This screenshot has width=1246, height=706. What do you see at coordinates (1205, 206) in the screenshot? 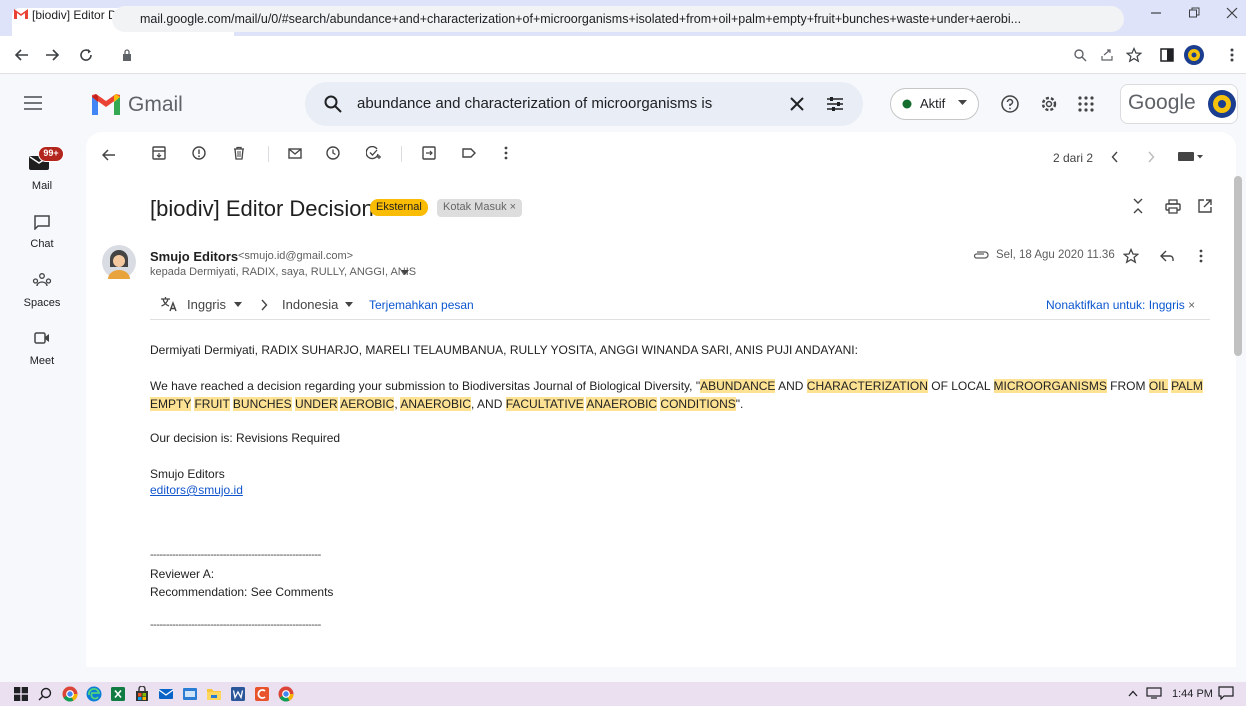
I see `open-new-window-icon` at bounding box center [1205, 206].